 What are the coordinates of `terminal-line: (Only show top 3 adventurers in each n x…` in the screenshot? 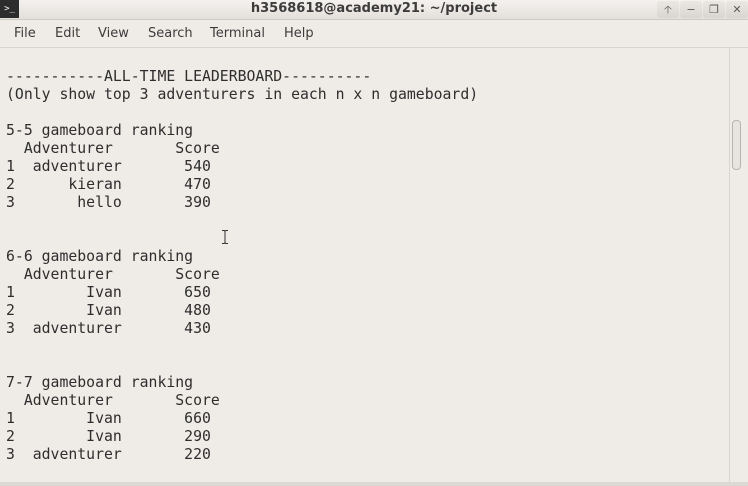 It's located at (242, 94).